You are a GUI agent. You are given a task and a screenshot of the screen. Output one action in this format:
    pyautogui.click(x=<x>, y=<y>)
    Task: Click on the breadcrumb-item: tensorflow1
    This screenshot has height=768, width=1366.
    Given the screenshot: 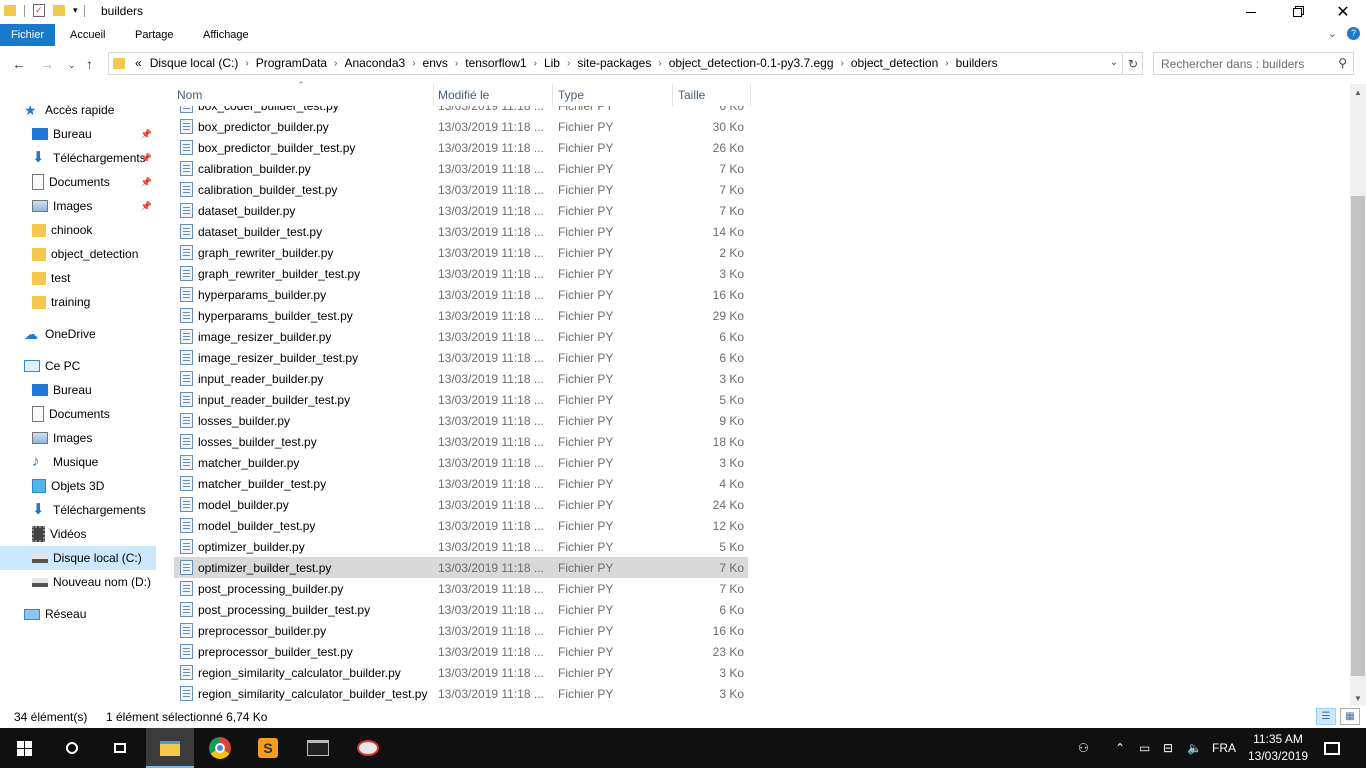 What is the action you would take?
    pyautogui.click(x=495, y=63)
    